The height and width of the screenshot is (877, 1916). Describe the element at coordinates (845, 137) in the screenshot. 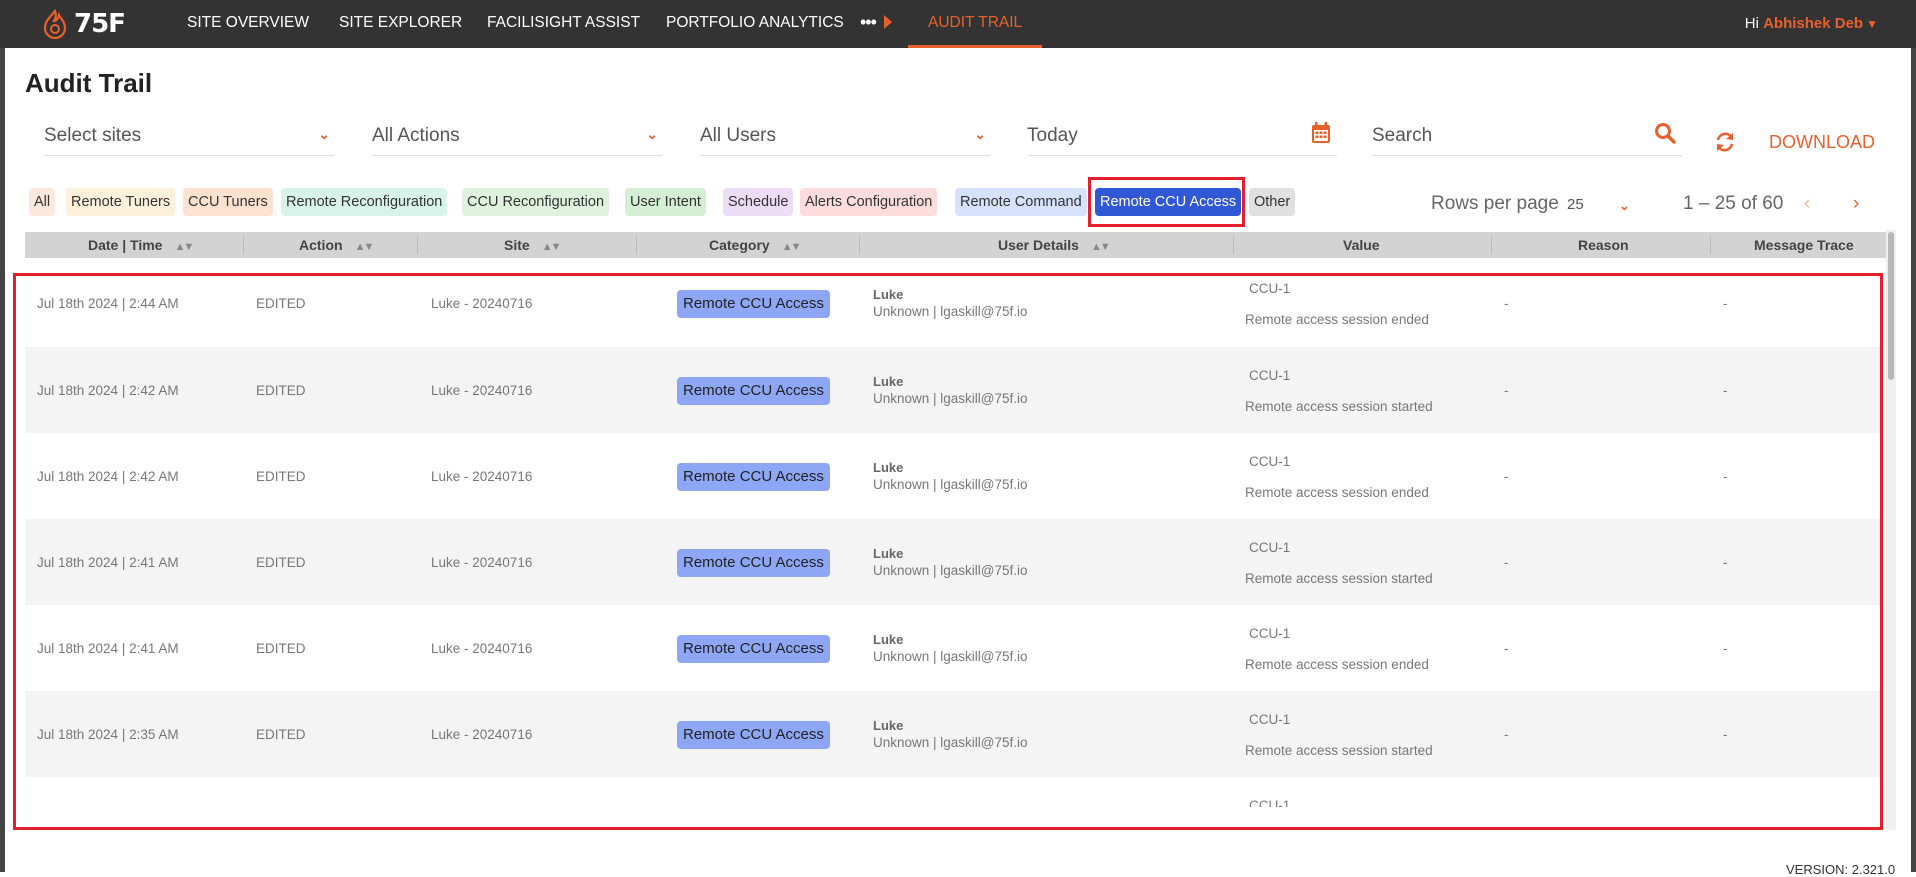

I see `users-select: All Users ⌄` at that location.